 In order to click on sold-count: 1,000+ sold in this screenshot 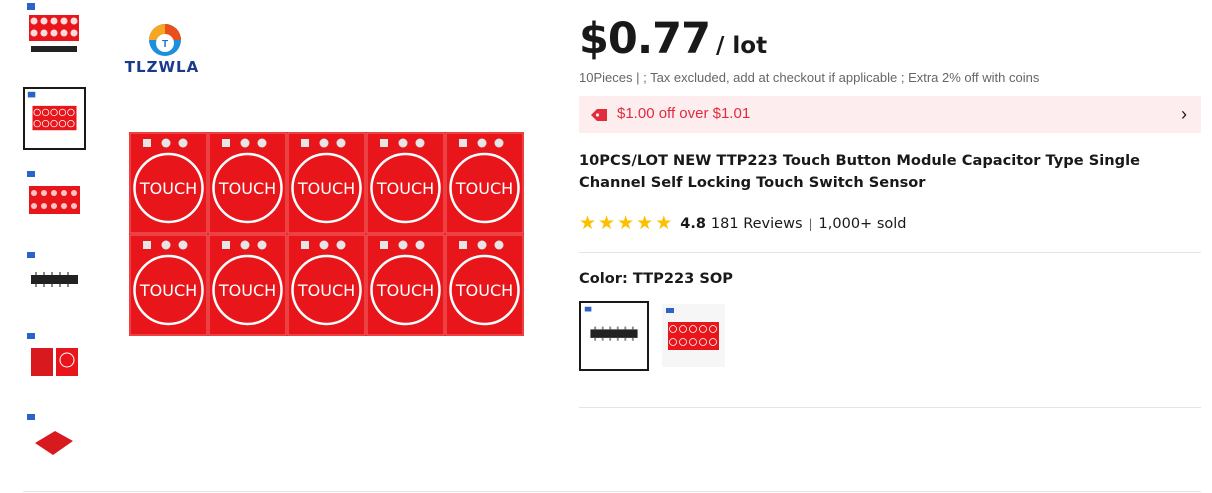, I will do `click(862, 224)`.